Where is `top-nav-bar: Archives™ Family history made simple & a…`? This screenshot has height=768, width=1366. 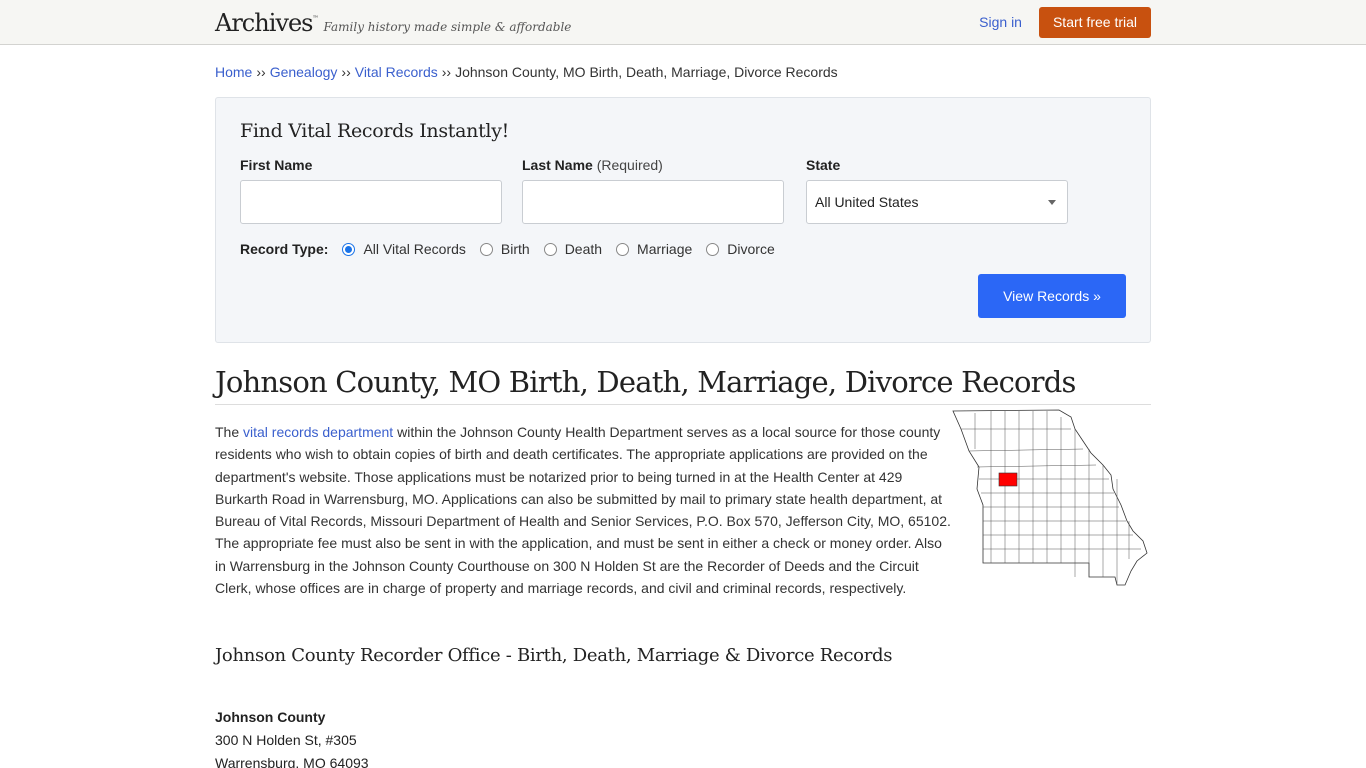 top-nav-bar: Archives™ Family history made simple & a… is located at coordinates (683, 22).